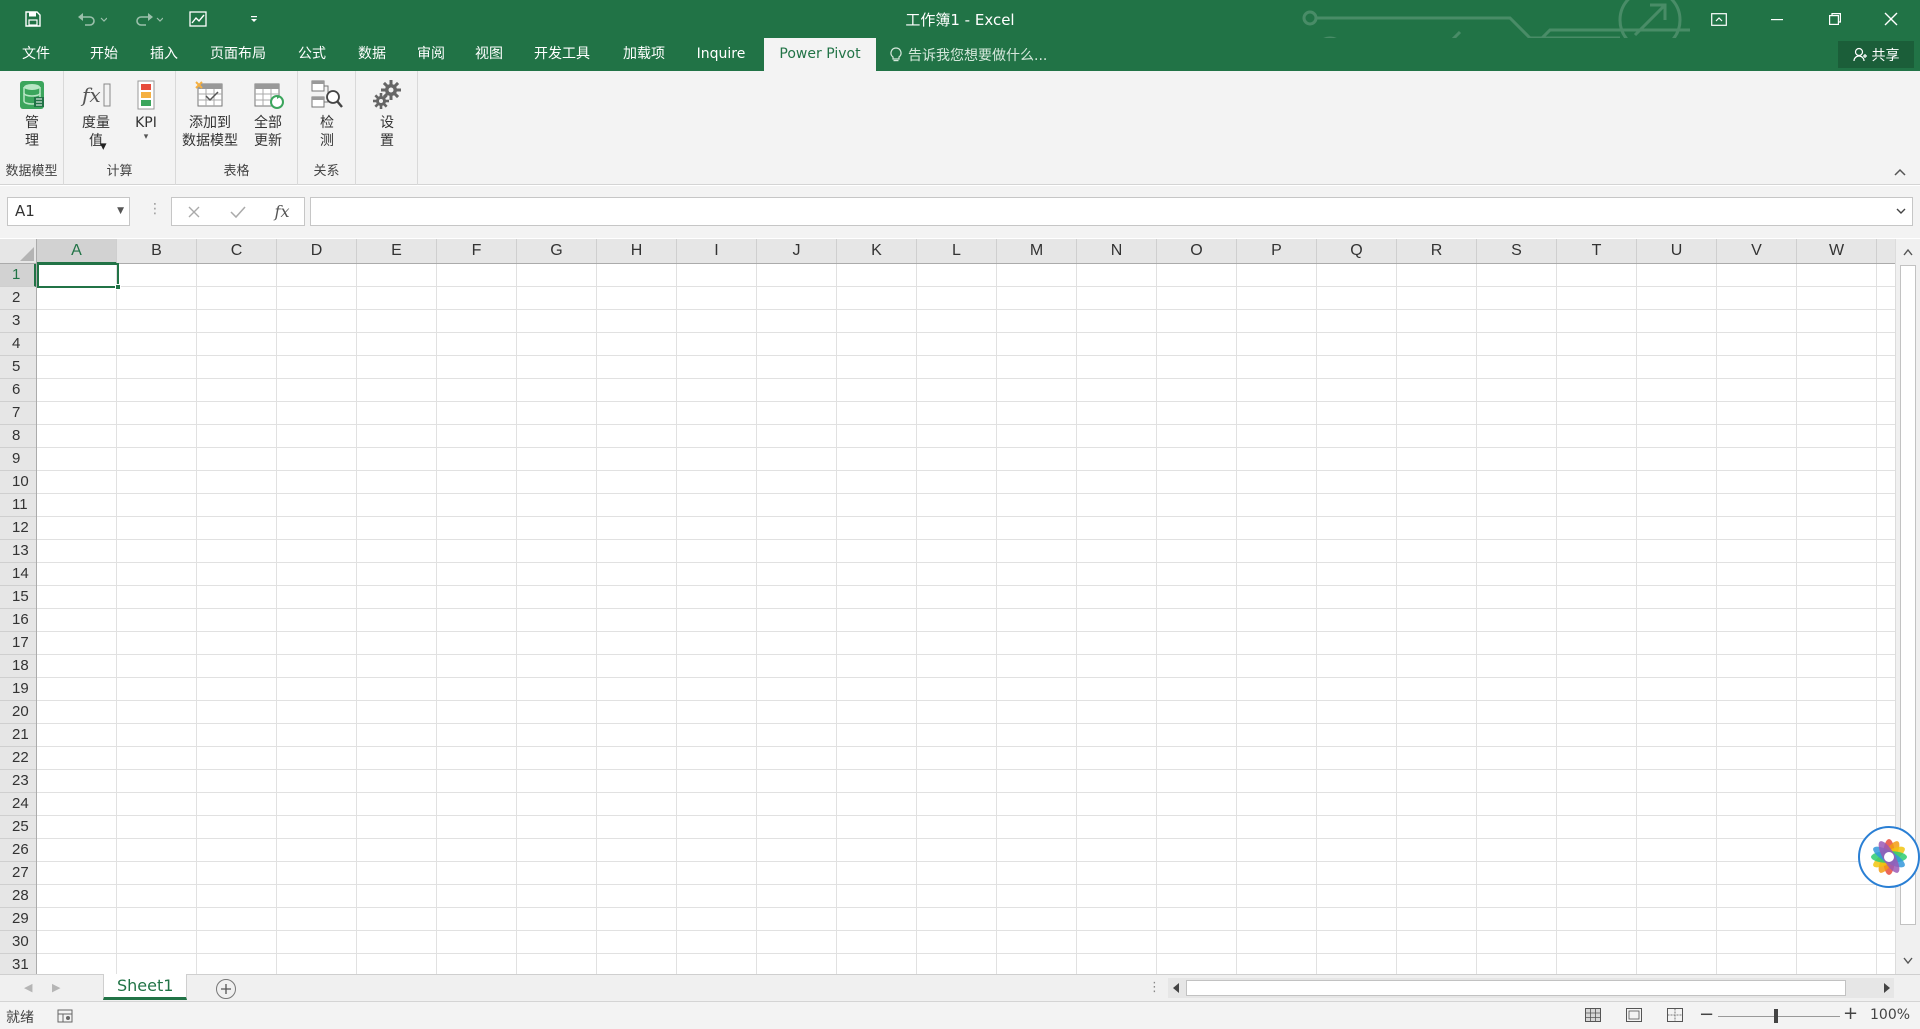  I want to click on settings-button: 设 置, so click(387, 113).